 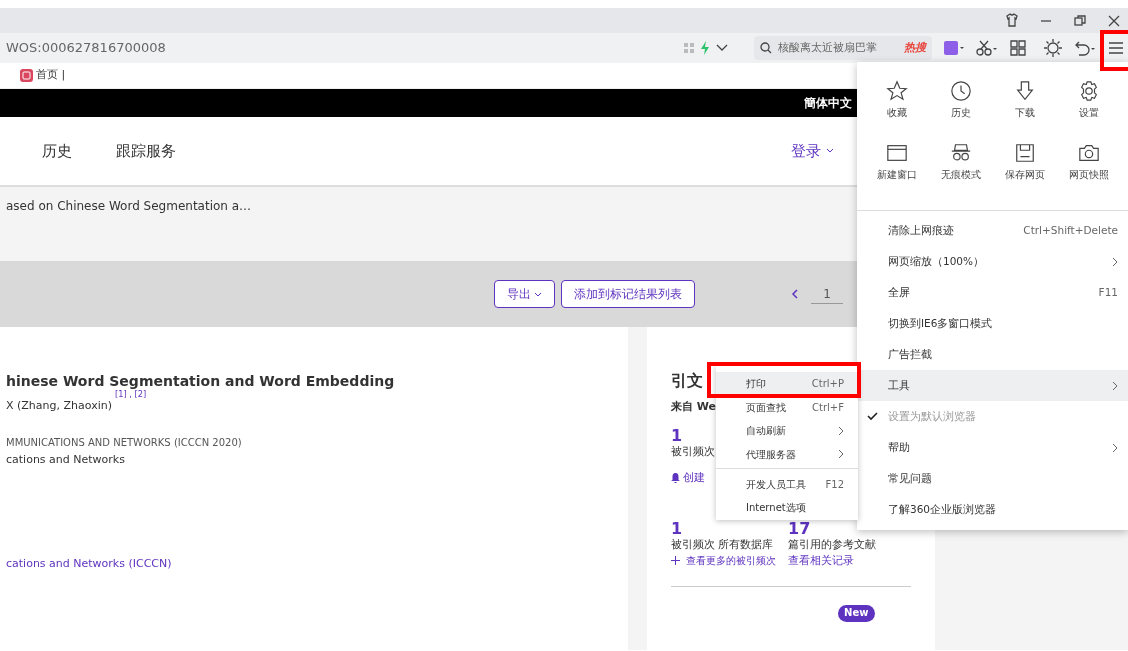 I want to click on author-text: X (Zhang, Zhaoxin), so click(x=59, y=406).